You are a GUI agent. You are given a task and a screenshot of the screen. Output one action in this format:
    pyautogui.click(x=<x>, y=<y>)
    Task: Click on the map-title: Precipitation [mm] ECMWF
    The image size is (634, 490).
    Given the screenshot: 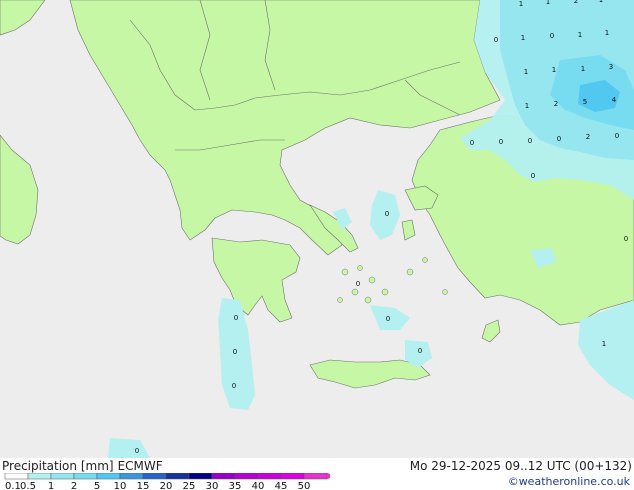 What is the action you would take?
    pyautogui.click(x=82, y=466)
    